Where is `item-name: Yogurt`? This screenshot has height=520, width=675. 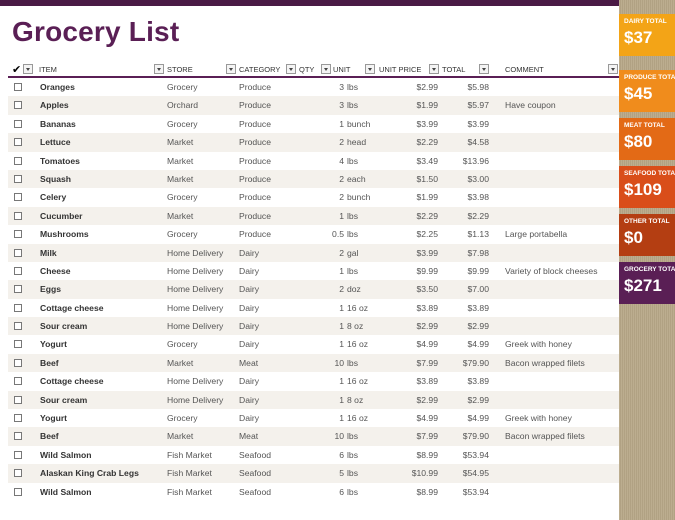 item-name: Yogurt is located at coordinates (53, 418).